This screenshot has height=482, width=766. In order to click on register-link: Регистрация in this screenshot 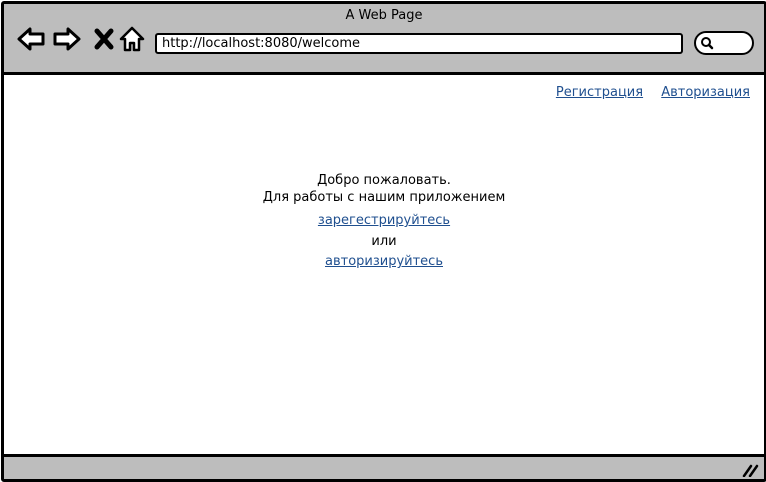, I will do `click(599, 92)`.